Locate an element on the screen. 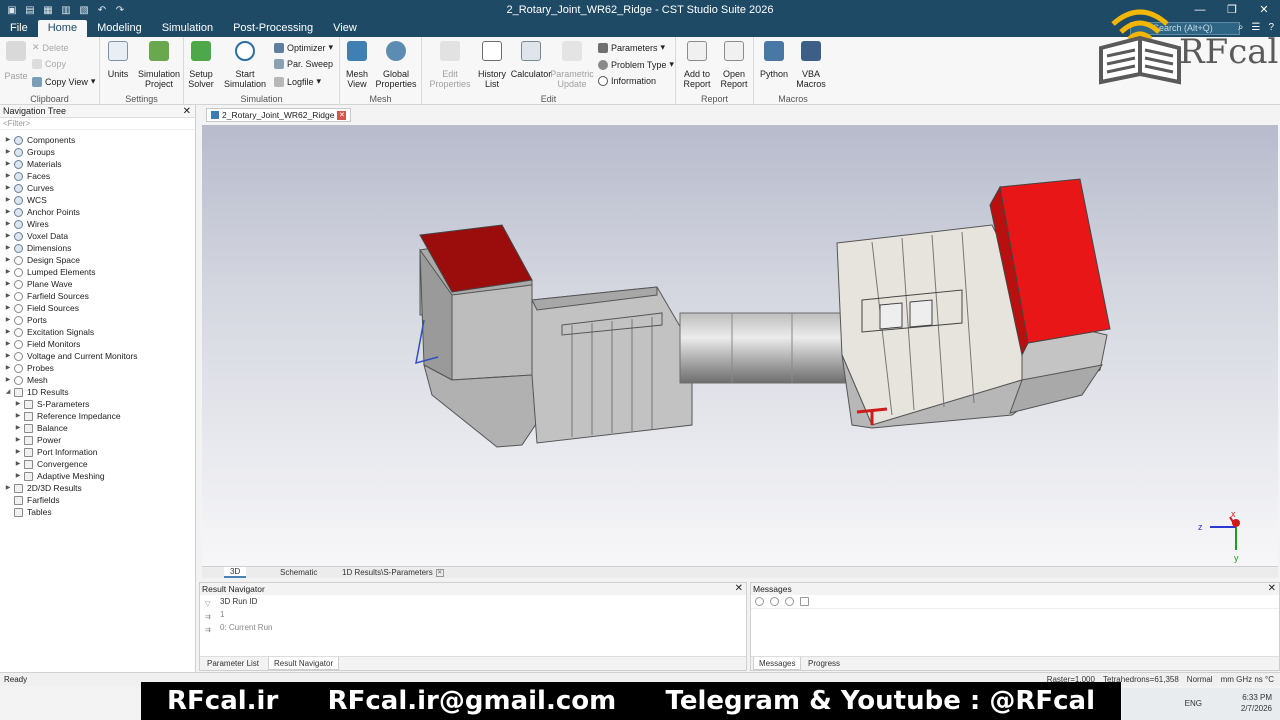  info-filter-icon is located at coordinates (789, 601).